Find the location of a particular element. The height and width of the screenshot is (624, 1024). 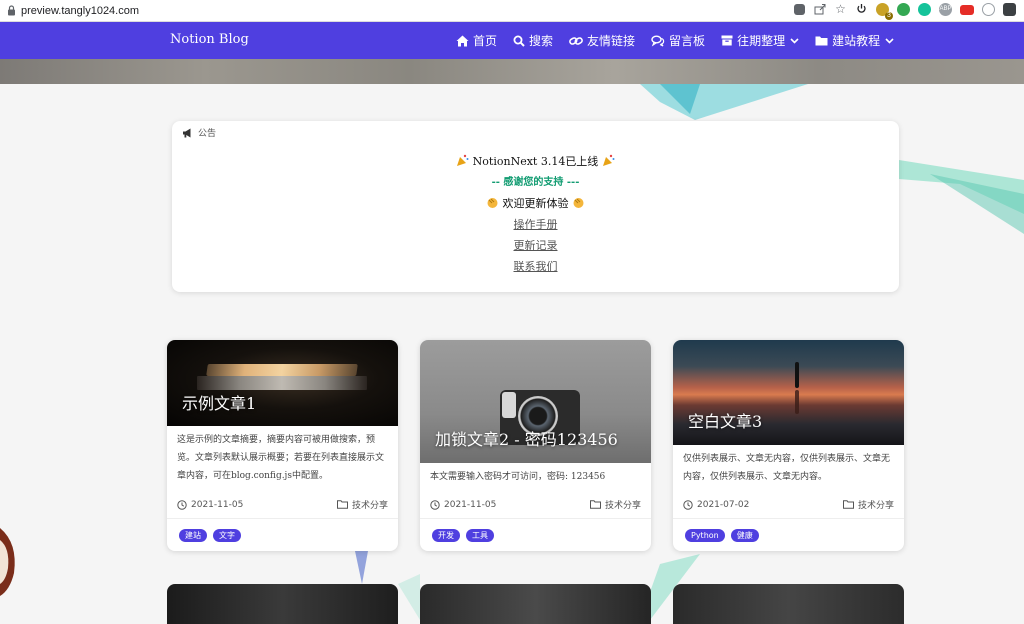

link-user-manual: 操作手册 is located at coordinates (536, 224).